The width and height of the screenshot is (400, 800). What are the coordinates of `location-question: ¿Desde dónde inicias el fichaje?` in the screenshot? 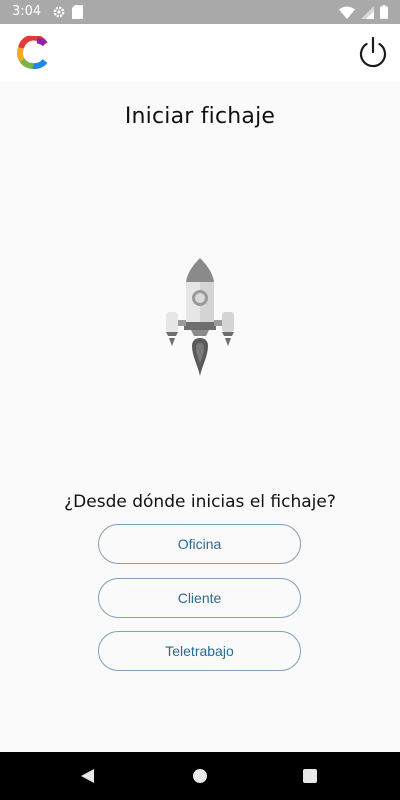 It's located at (200, 502).